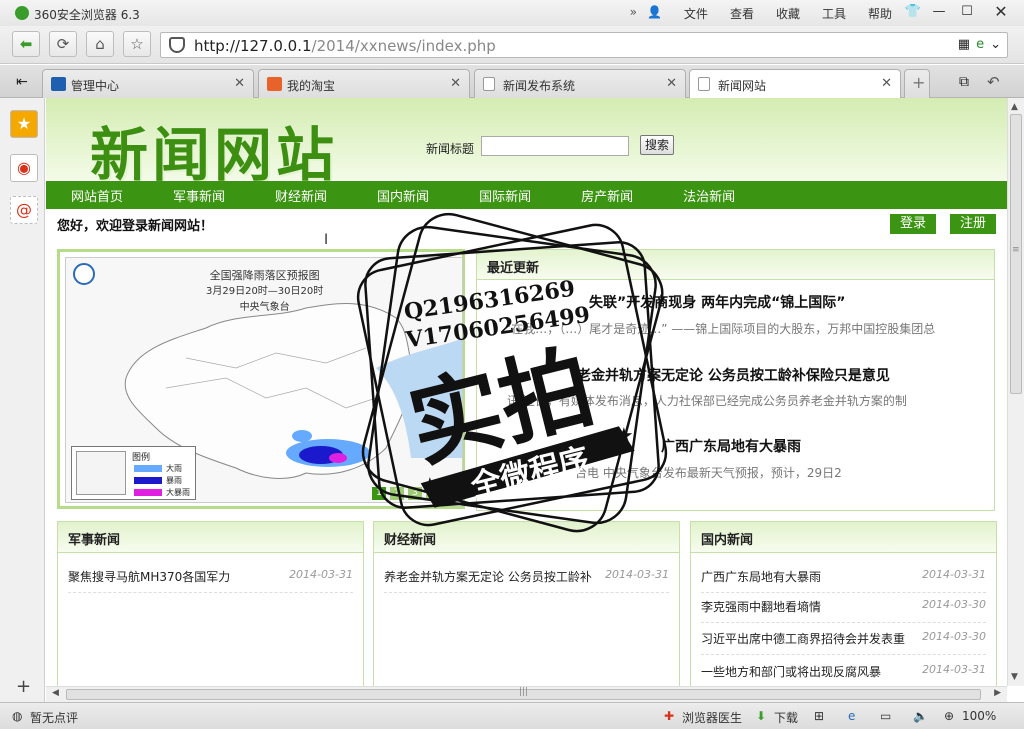  What do you see at coordinates (24, 168) in the screenshot?
I see `weibo-icon: ◉` at bounding box center [24, 168].